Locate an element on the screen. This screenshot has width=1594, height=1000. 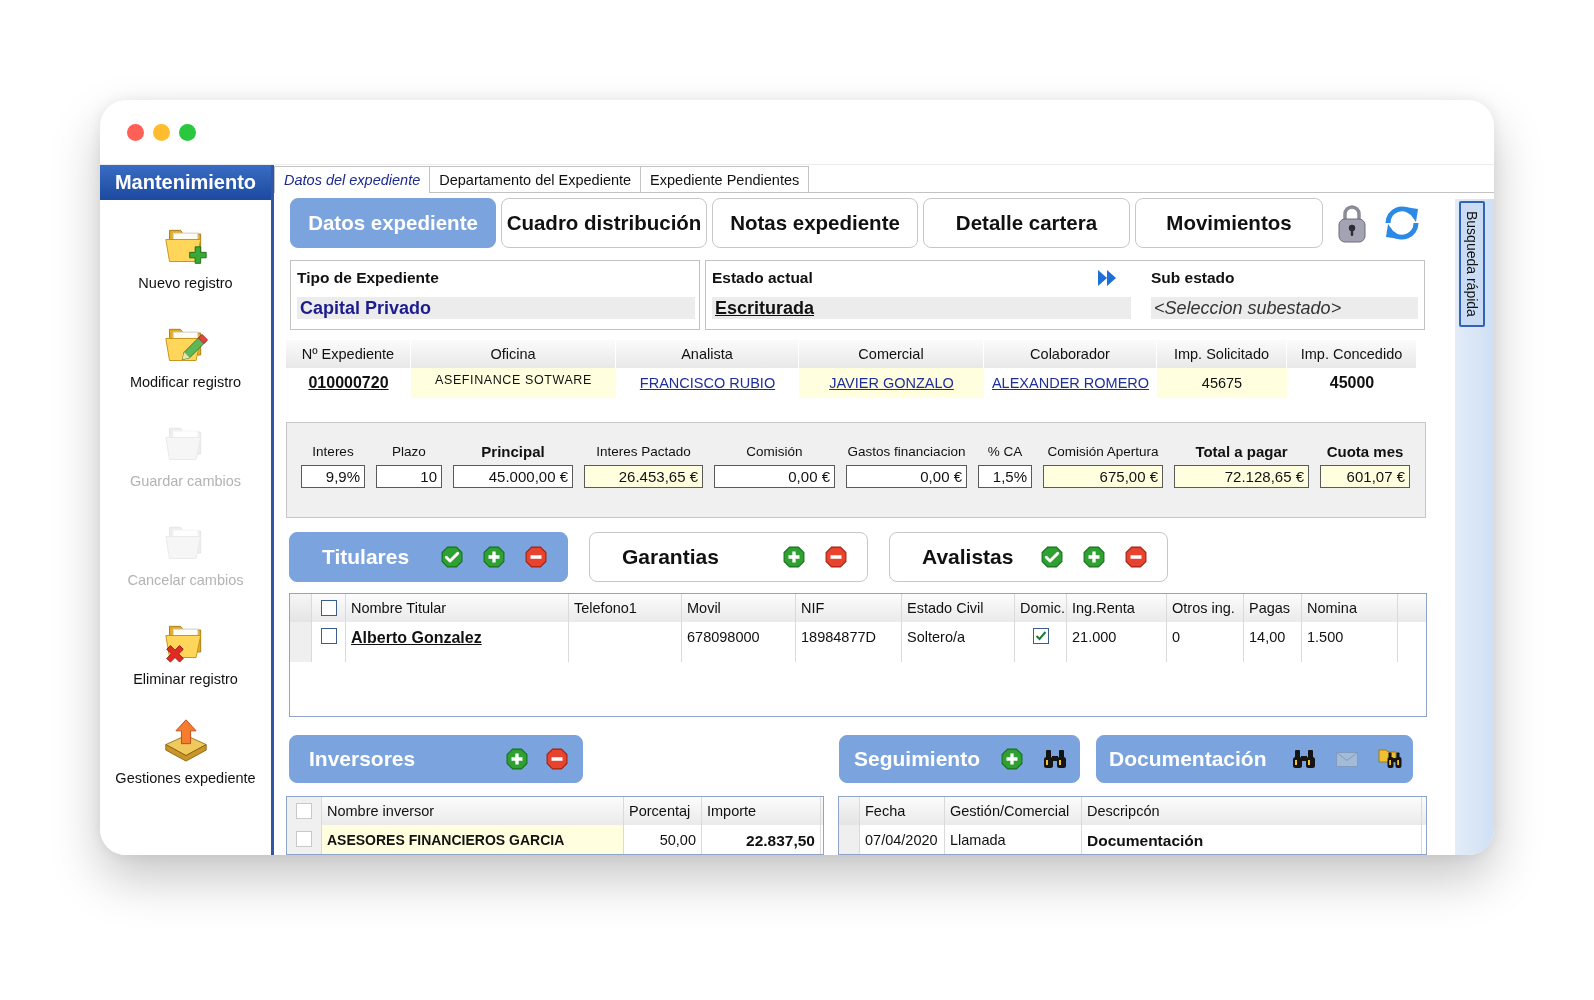
close-icon is located at coordinates (135, 132).